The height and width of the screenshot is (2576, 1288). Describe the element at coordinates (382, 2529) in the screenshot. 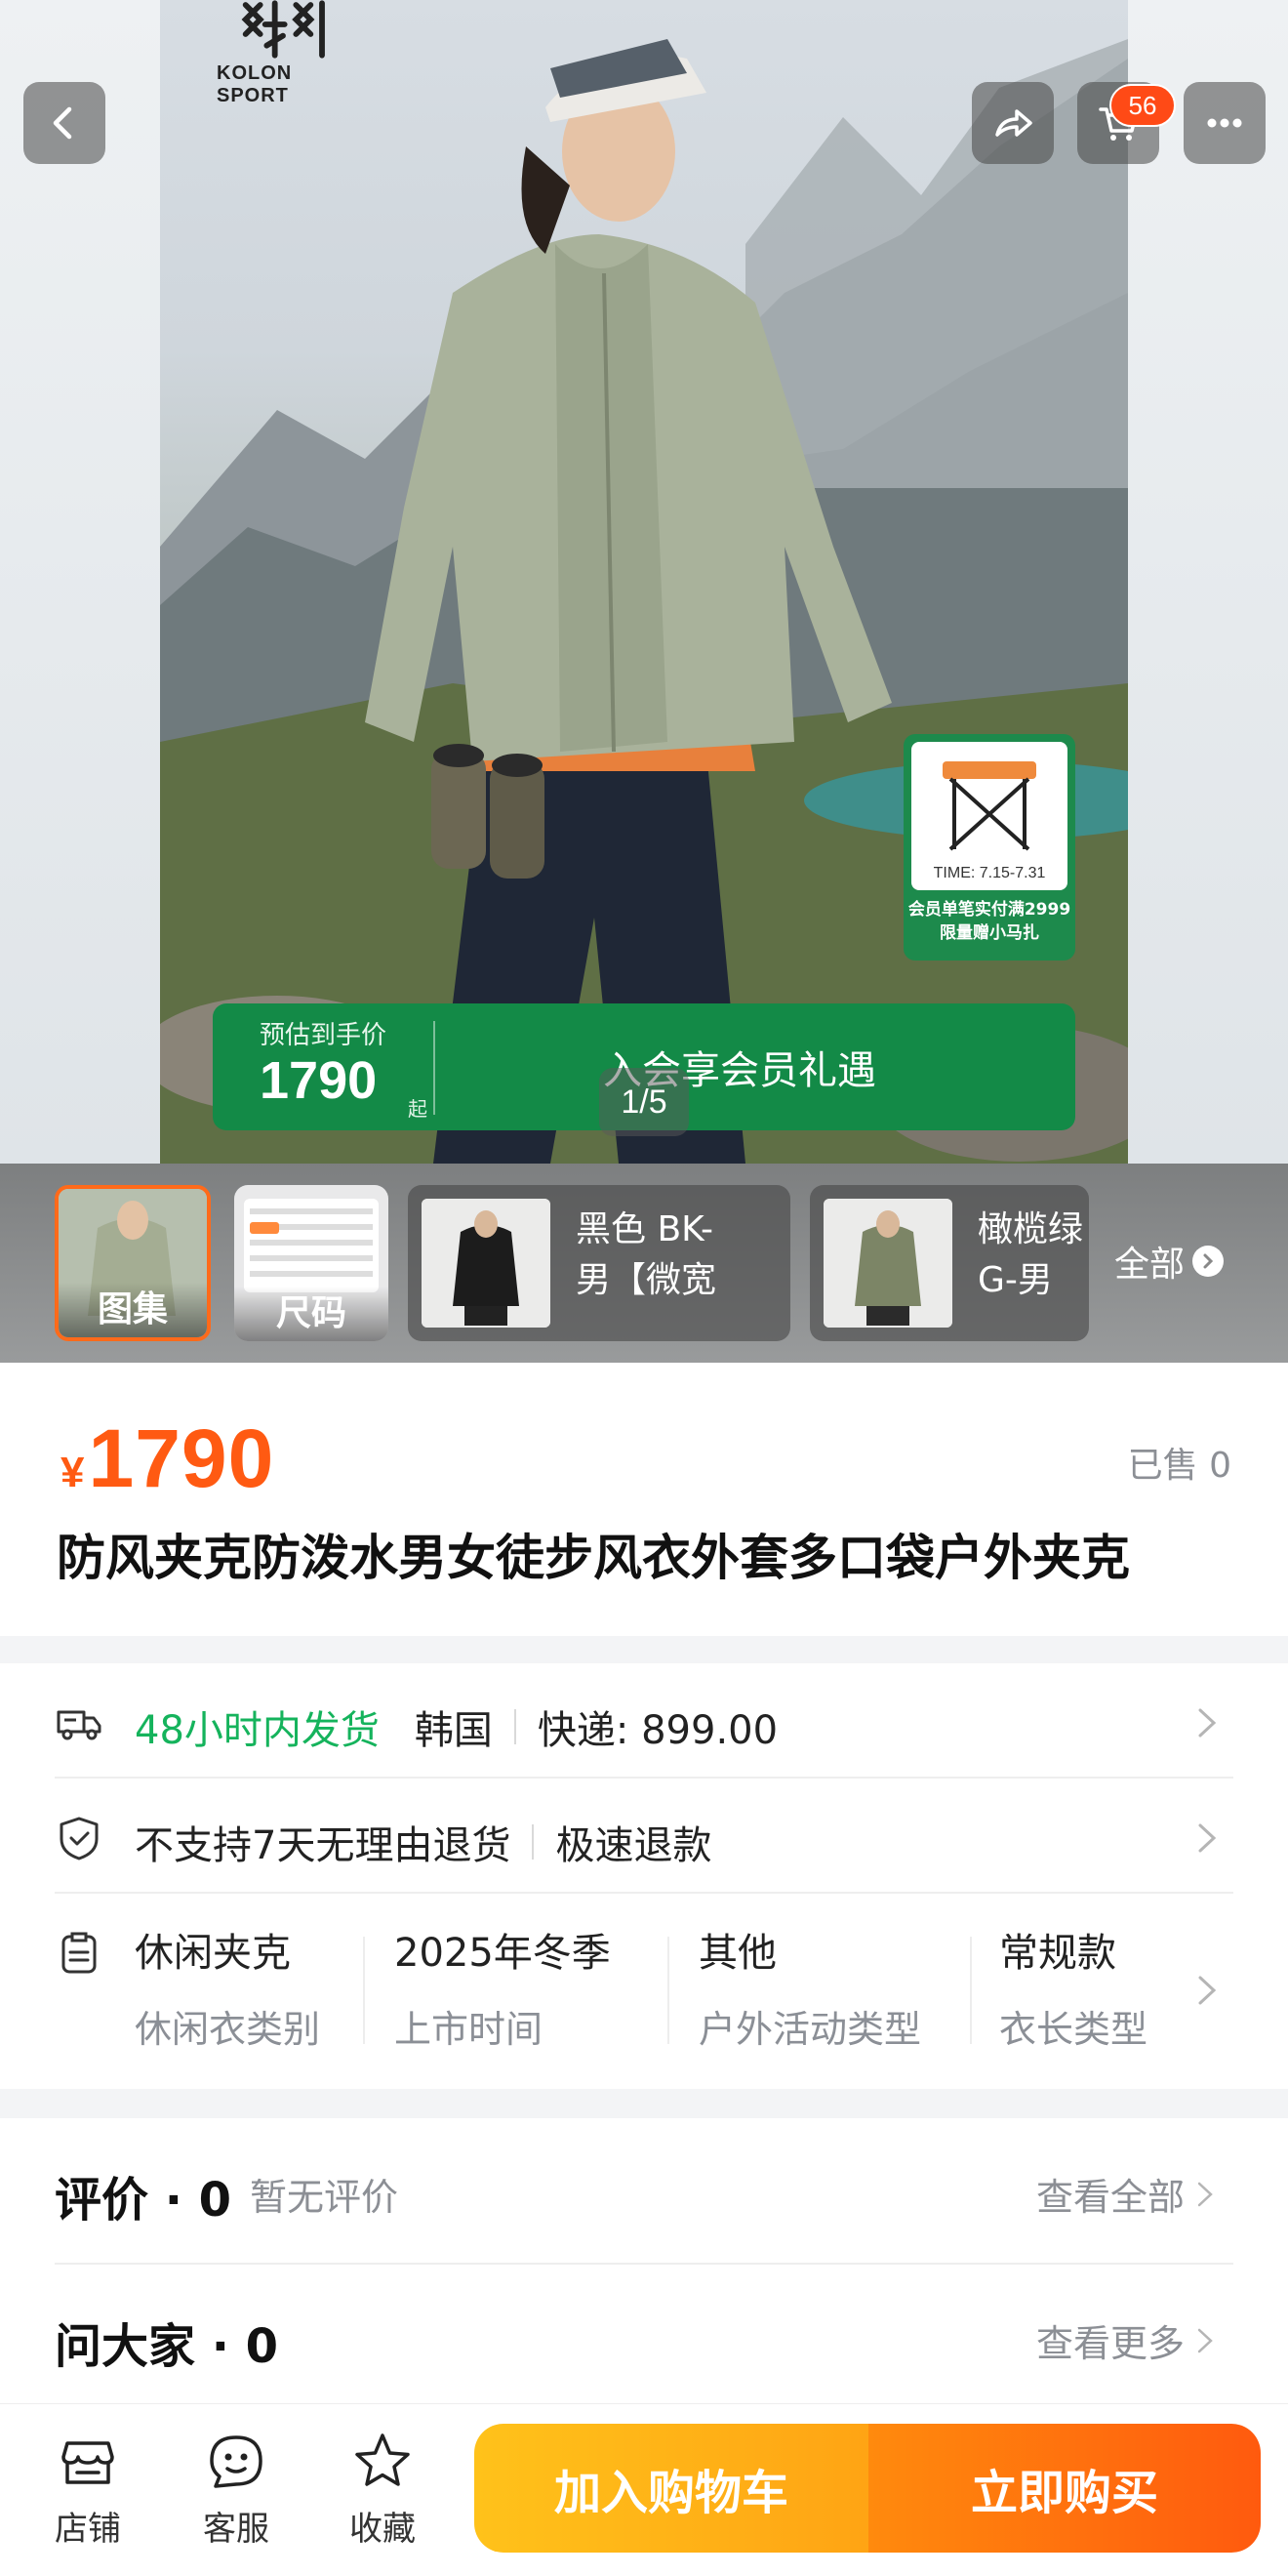

I see `favorite-label: 收藏` at that location.